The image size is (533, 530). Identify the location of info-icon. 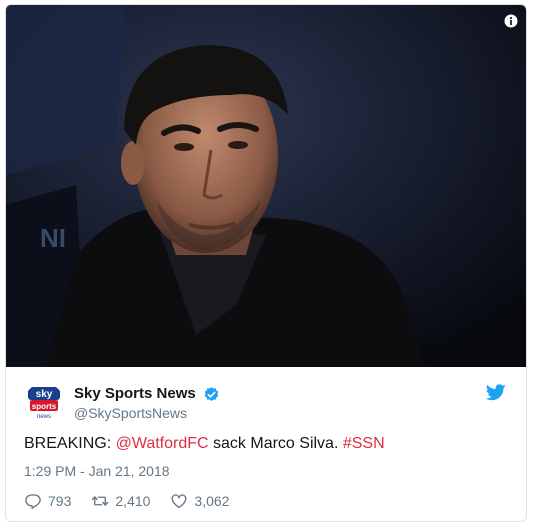
(511, 21).